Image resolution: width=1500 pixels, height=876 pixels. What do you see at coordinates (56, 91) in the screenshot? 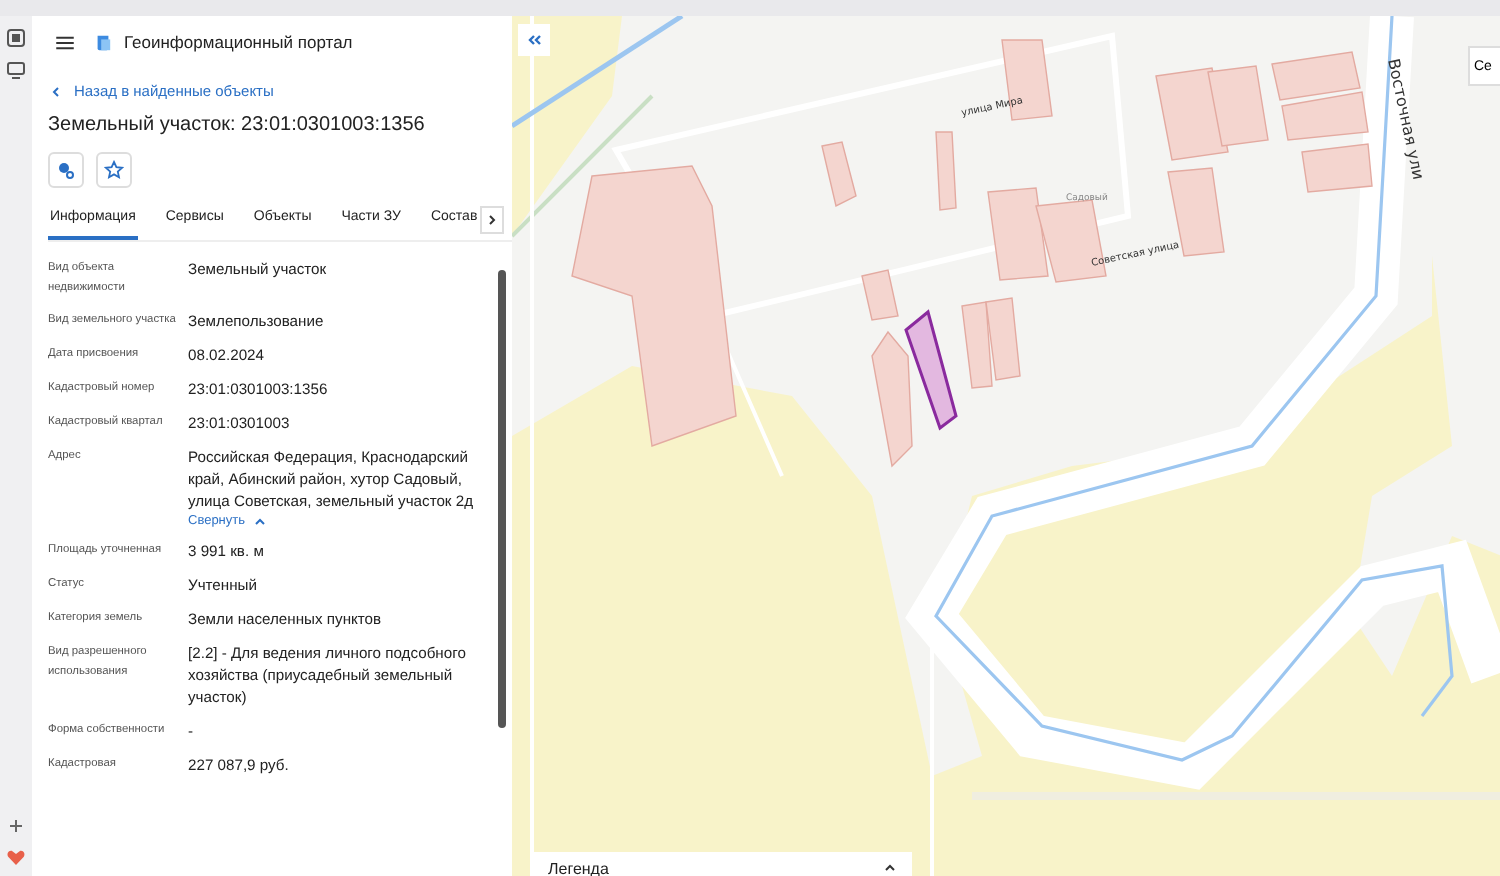
I see `back-chevron-icon` at bounding box center [56, 91].